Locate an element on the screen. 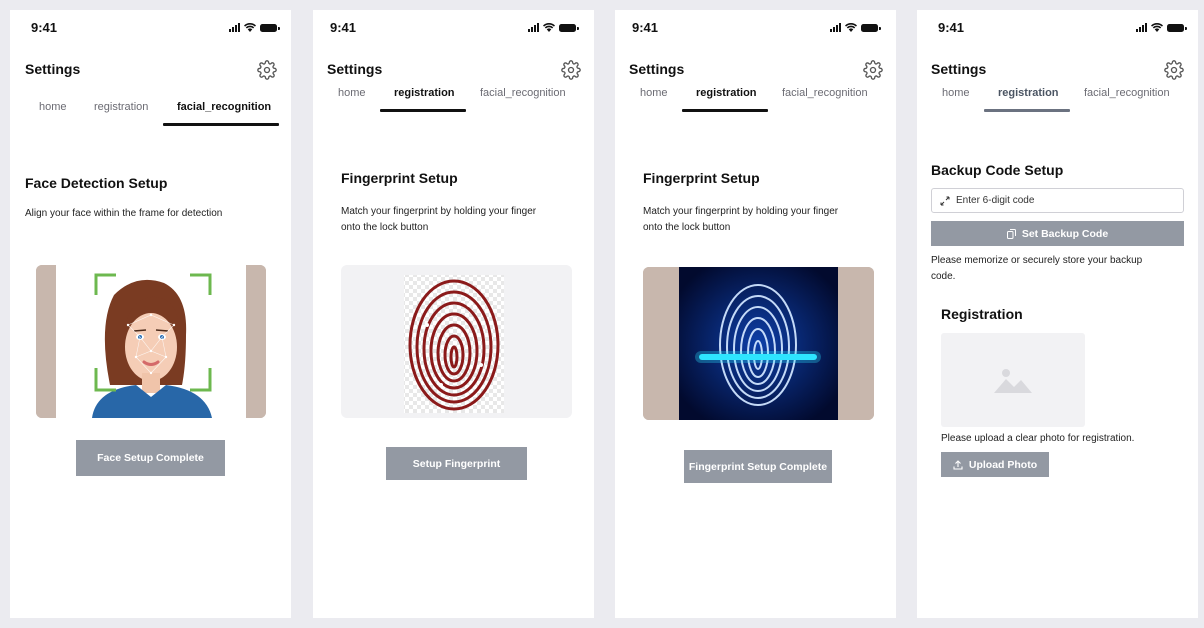 Image resolution: width=1204 pixels, height=628 pixels. backup-code-heading: Backup Code Setup is located at coordinates (997, 170).